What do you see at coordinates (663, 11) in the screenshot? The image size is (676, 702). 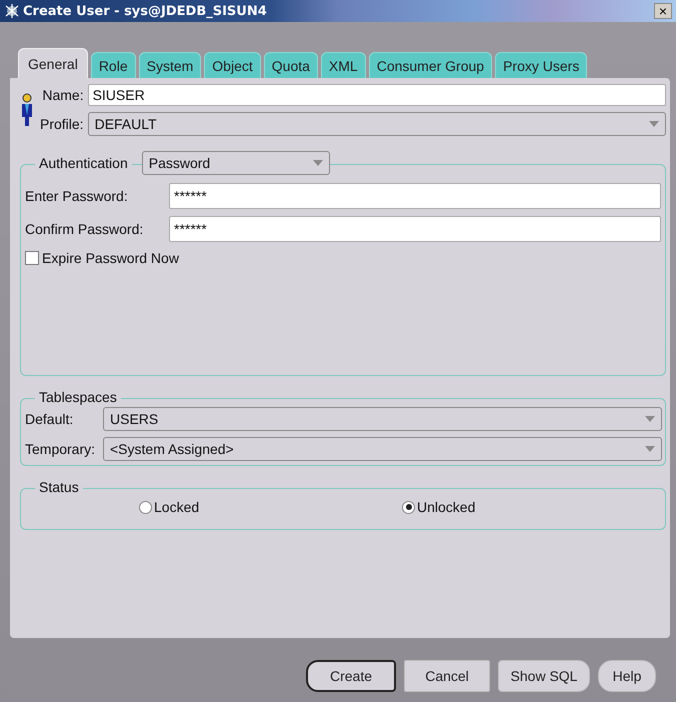 I see `close-button: ×` at bounding box center [663, 11].